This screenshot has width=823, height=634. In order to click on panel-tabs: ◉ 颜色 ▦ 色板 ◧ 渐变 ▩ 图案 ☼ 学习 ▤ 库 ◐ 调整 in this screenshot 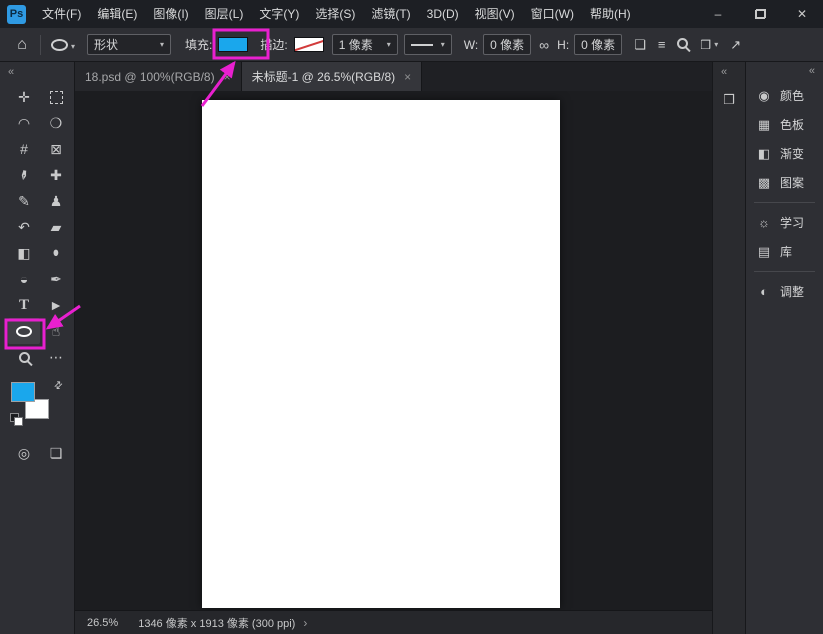, I will do `click(784, 193)`.